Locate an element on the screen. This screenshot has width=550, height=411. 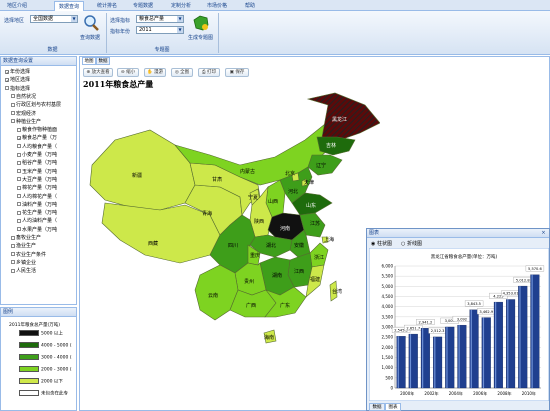
tree-item: 大豆产量（万吨 is located at coordinates (37, 180).